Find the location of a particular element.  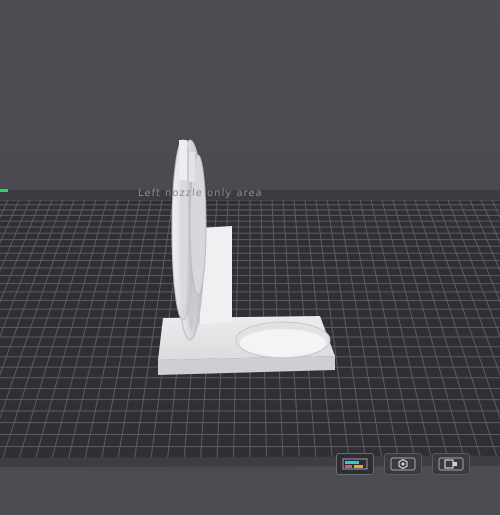

print-preview-icon is located at coordinates (451, 464).